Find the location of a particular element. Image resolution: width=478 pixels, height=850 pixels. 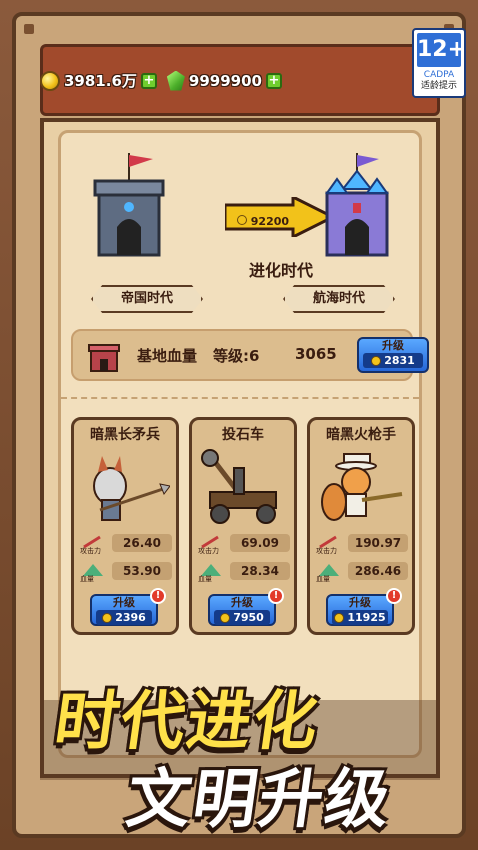

age-rating-badge: 12+ CADPA 适龄提示 is located at coordinates (439, 63).